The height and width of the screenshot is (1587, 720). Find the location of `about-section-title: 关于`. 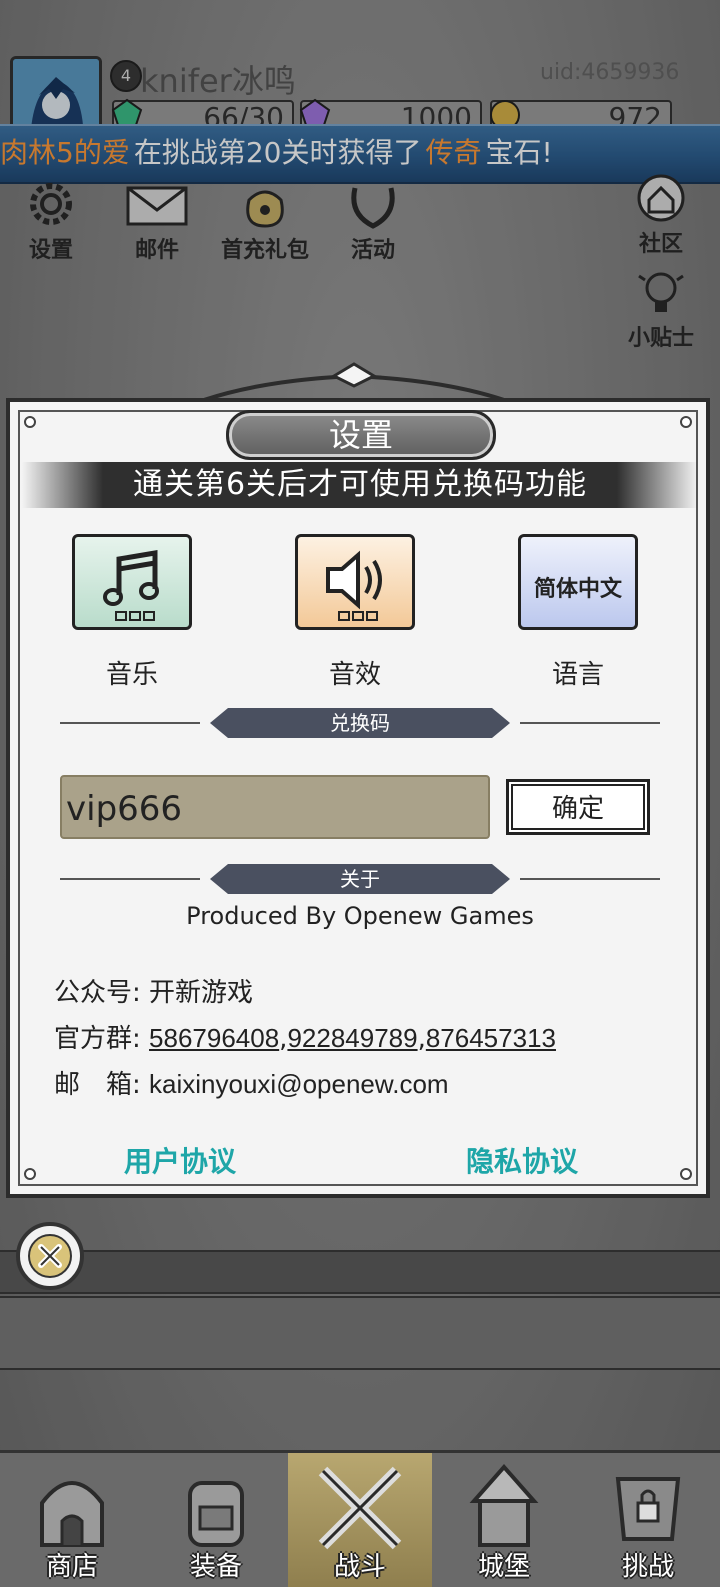

about-section-title: 关于 is located at coordinates (360, 879).